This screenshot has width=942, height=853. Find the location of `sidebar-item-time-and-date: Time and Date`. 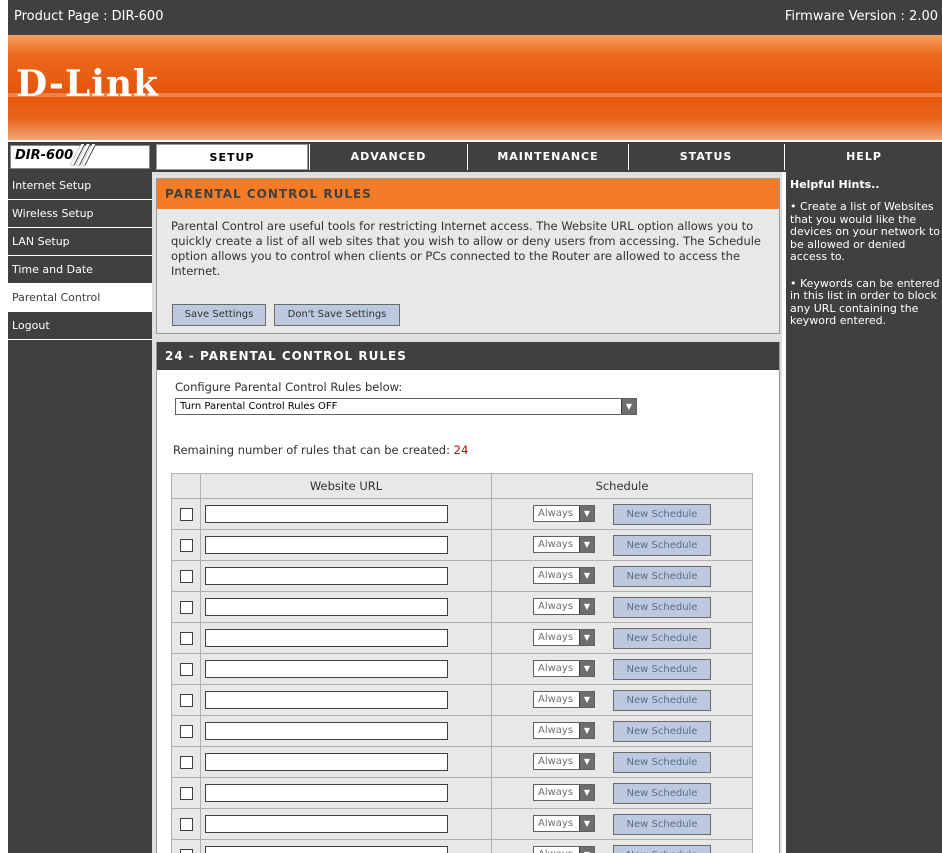

sidebar-item-time-and-date: Time and Date is located at coordinates (80, 270).